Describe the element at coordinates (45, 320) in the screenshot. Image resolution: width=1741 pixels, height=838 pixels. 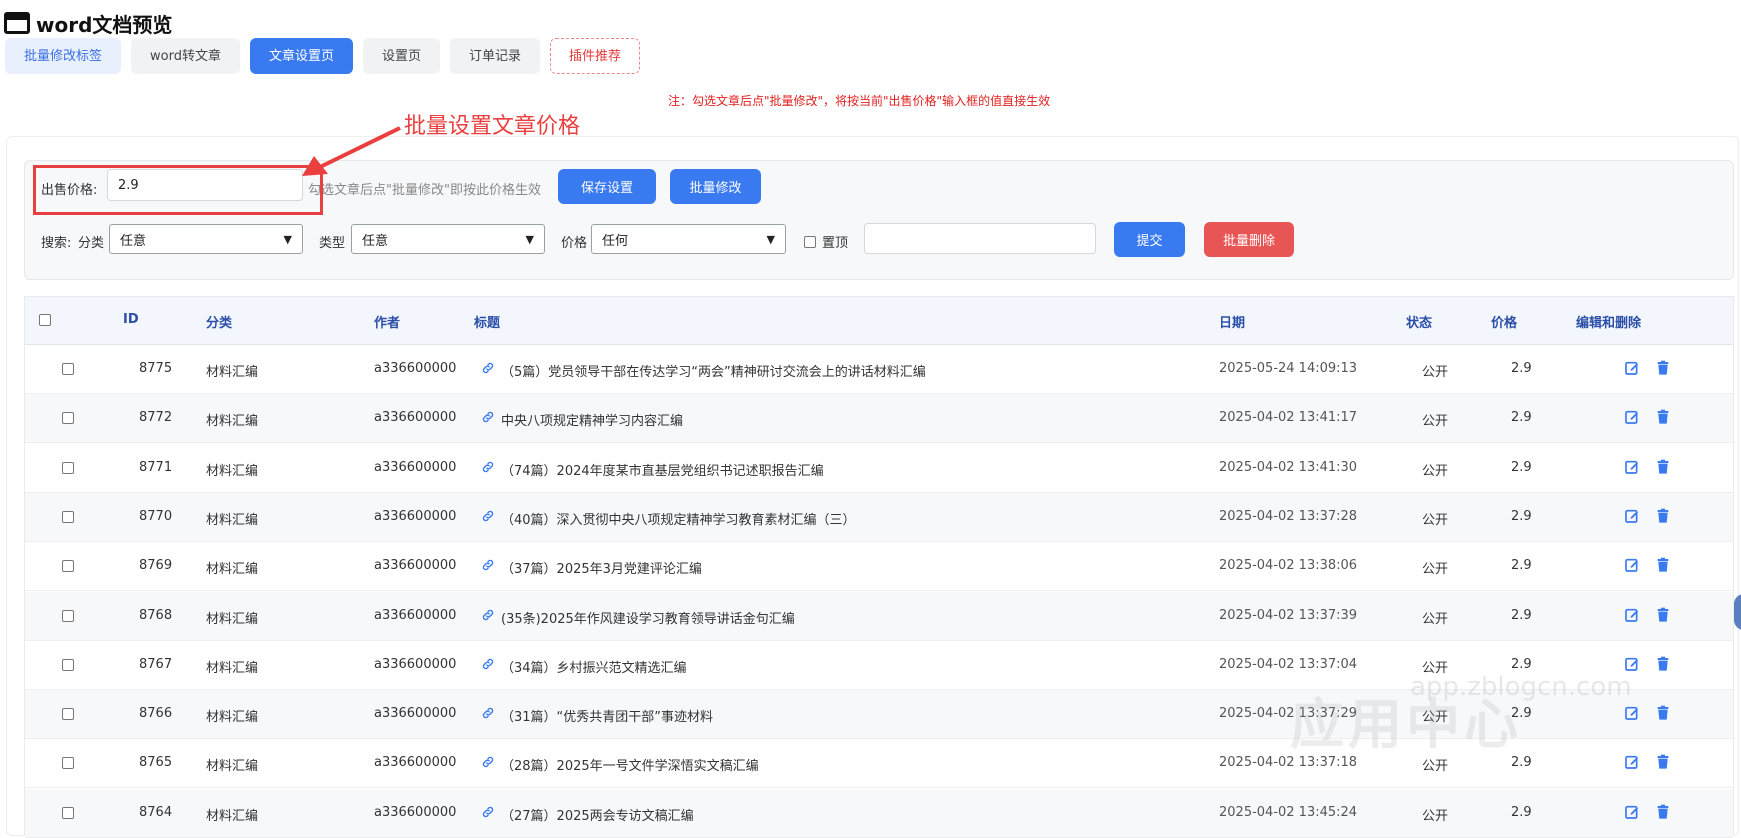
I see `select-all-checkbox` at that location.